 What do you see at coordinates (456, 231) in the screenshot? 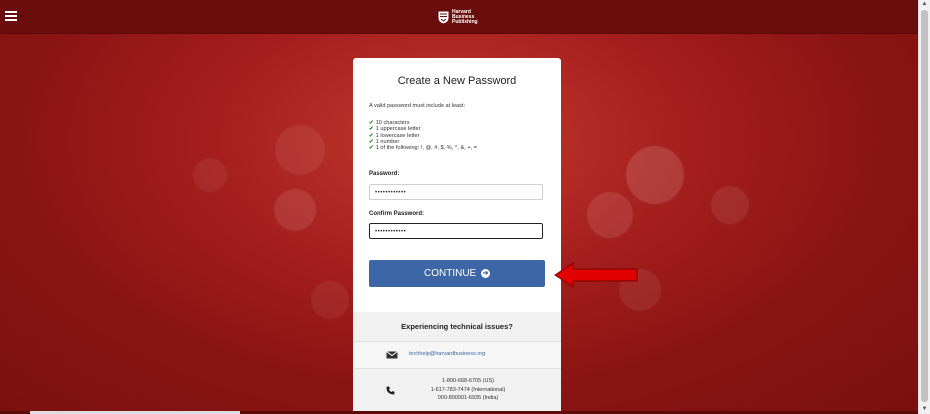
I see `confirm-password-field: ••••••••••••` at bounding box center [456, 231].